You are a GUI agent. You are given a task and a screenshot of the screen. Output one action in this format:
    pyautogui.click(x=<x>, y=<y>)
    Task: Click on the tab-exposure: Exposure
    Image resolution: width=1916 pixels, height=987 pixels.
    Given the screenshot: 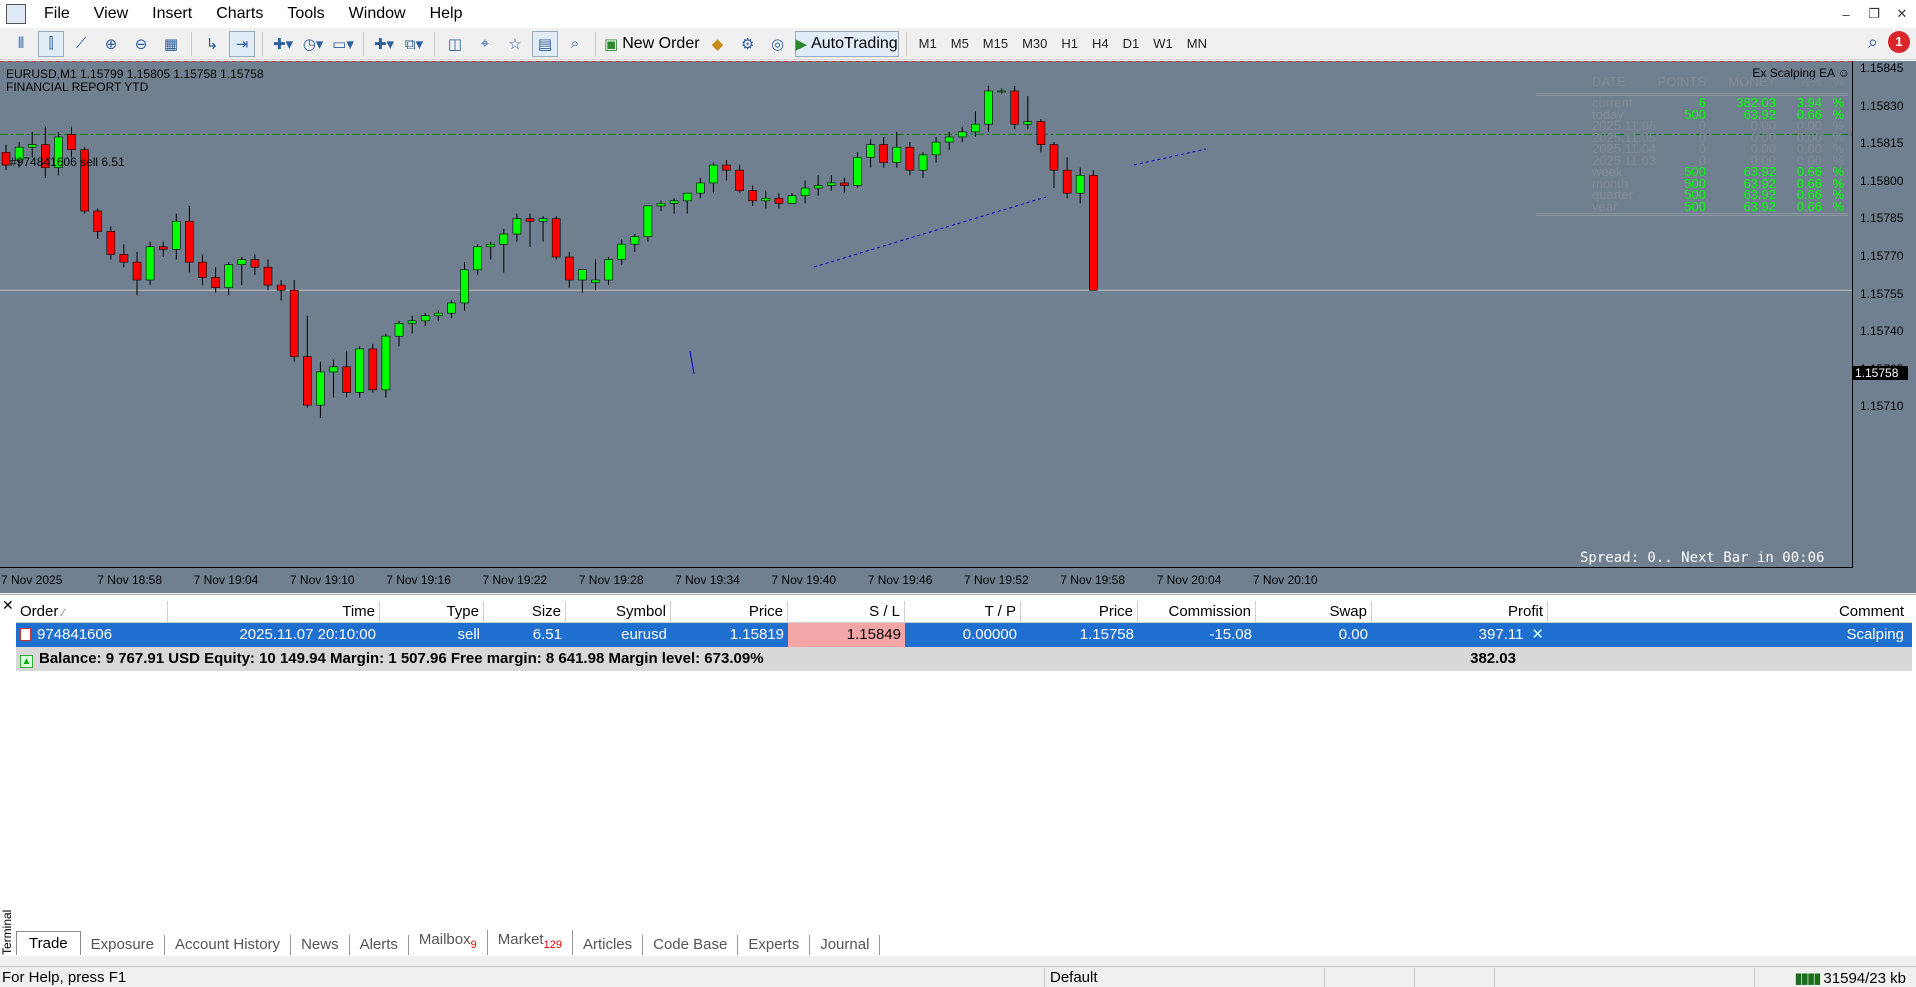 What is the action you would take?
    pyautogui.click(x=123, y=945)
    